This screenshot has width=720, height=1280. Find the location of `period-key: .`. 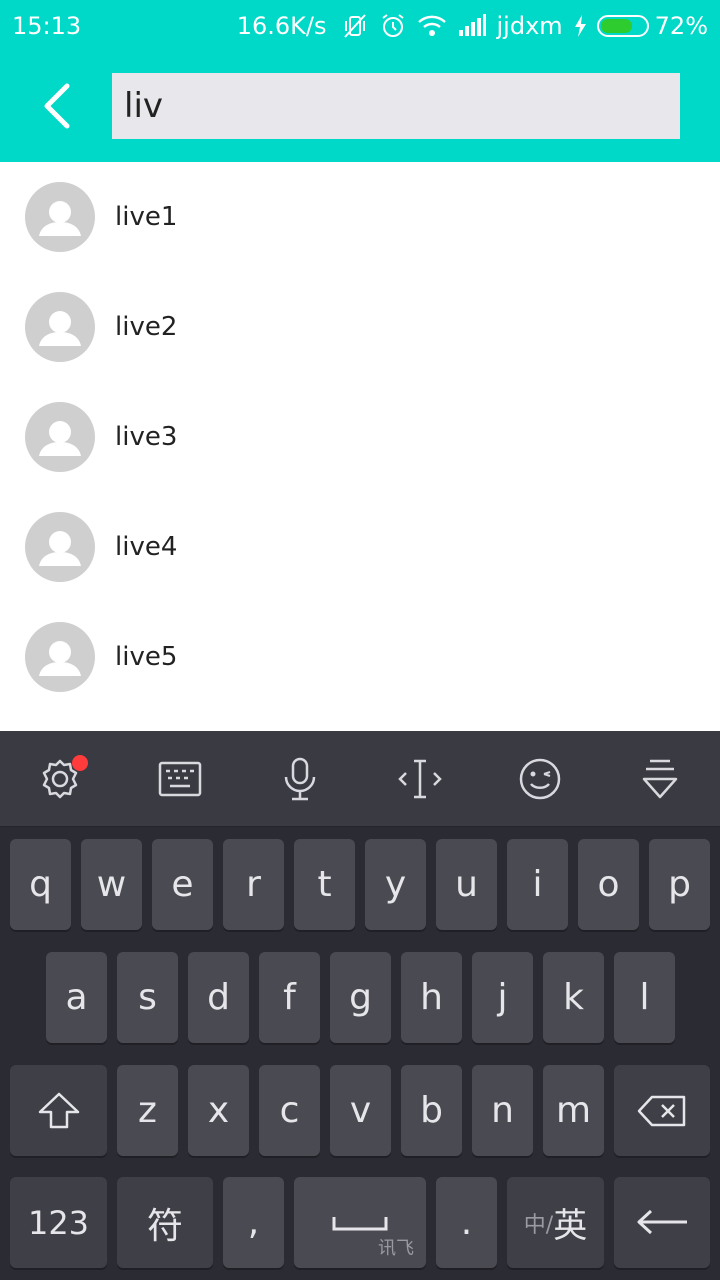

period-key: . is located at coordinates (466, 1222).